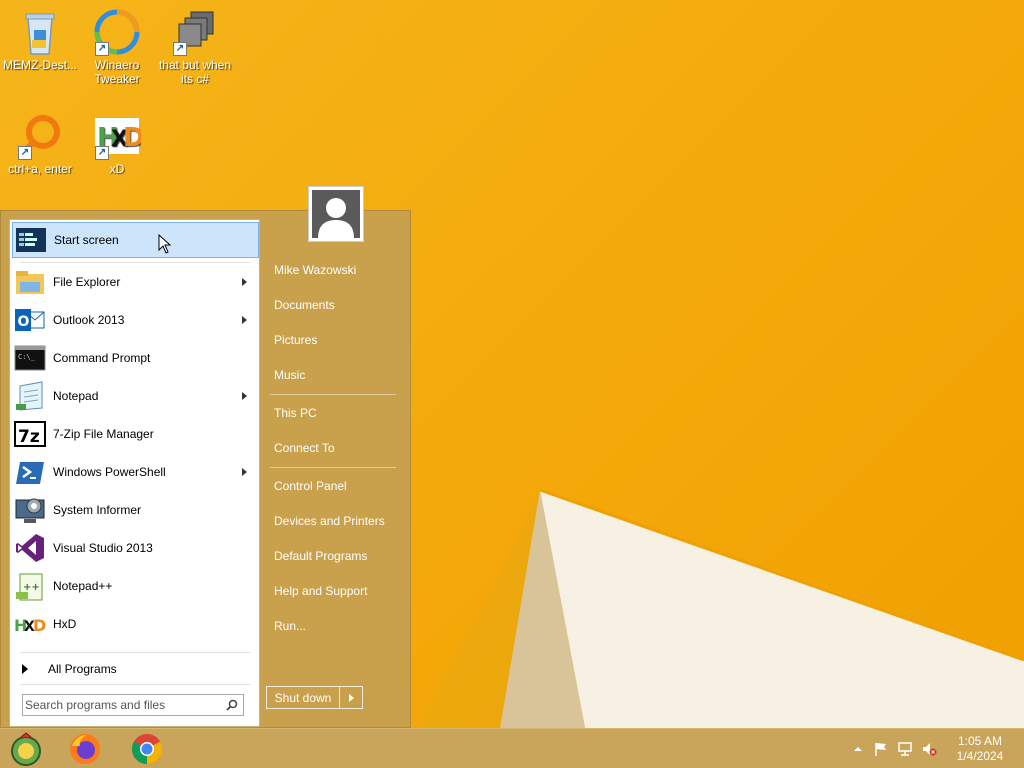 This screenshot has width=1024, height=768. I want to click on right-item-user: Mike Wazowski, so click(336, 270).